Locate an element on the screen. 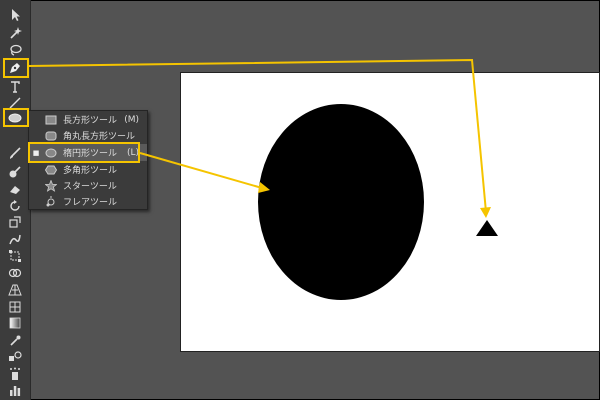 The height and width of the screenshot is (400, 600). ellipse-callout-arrow is located at coordinates (201, 170).